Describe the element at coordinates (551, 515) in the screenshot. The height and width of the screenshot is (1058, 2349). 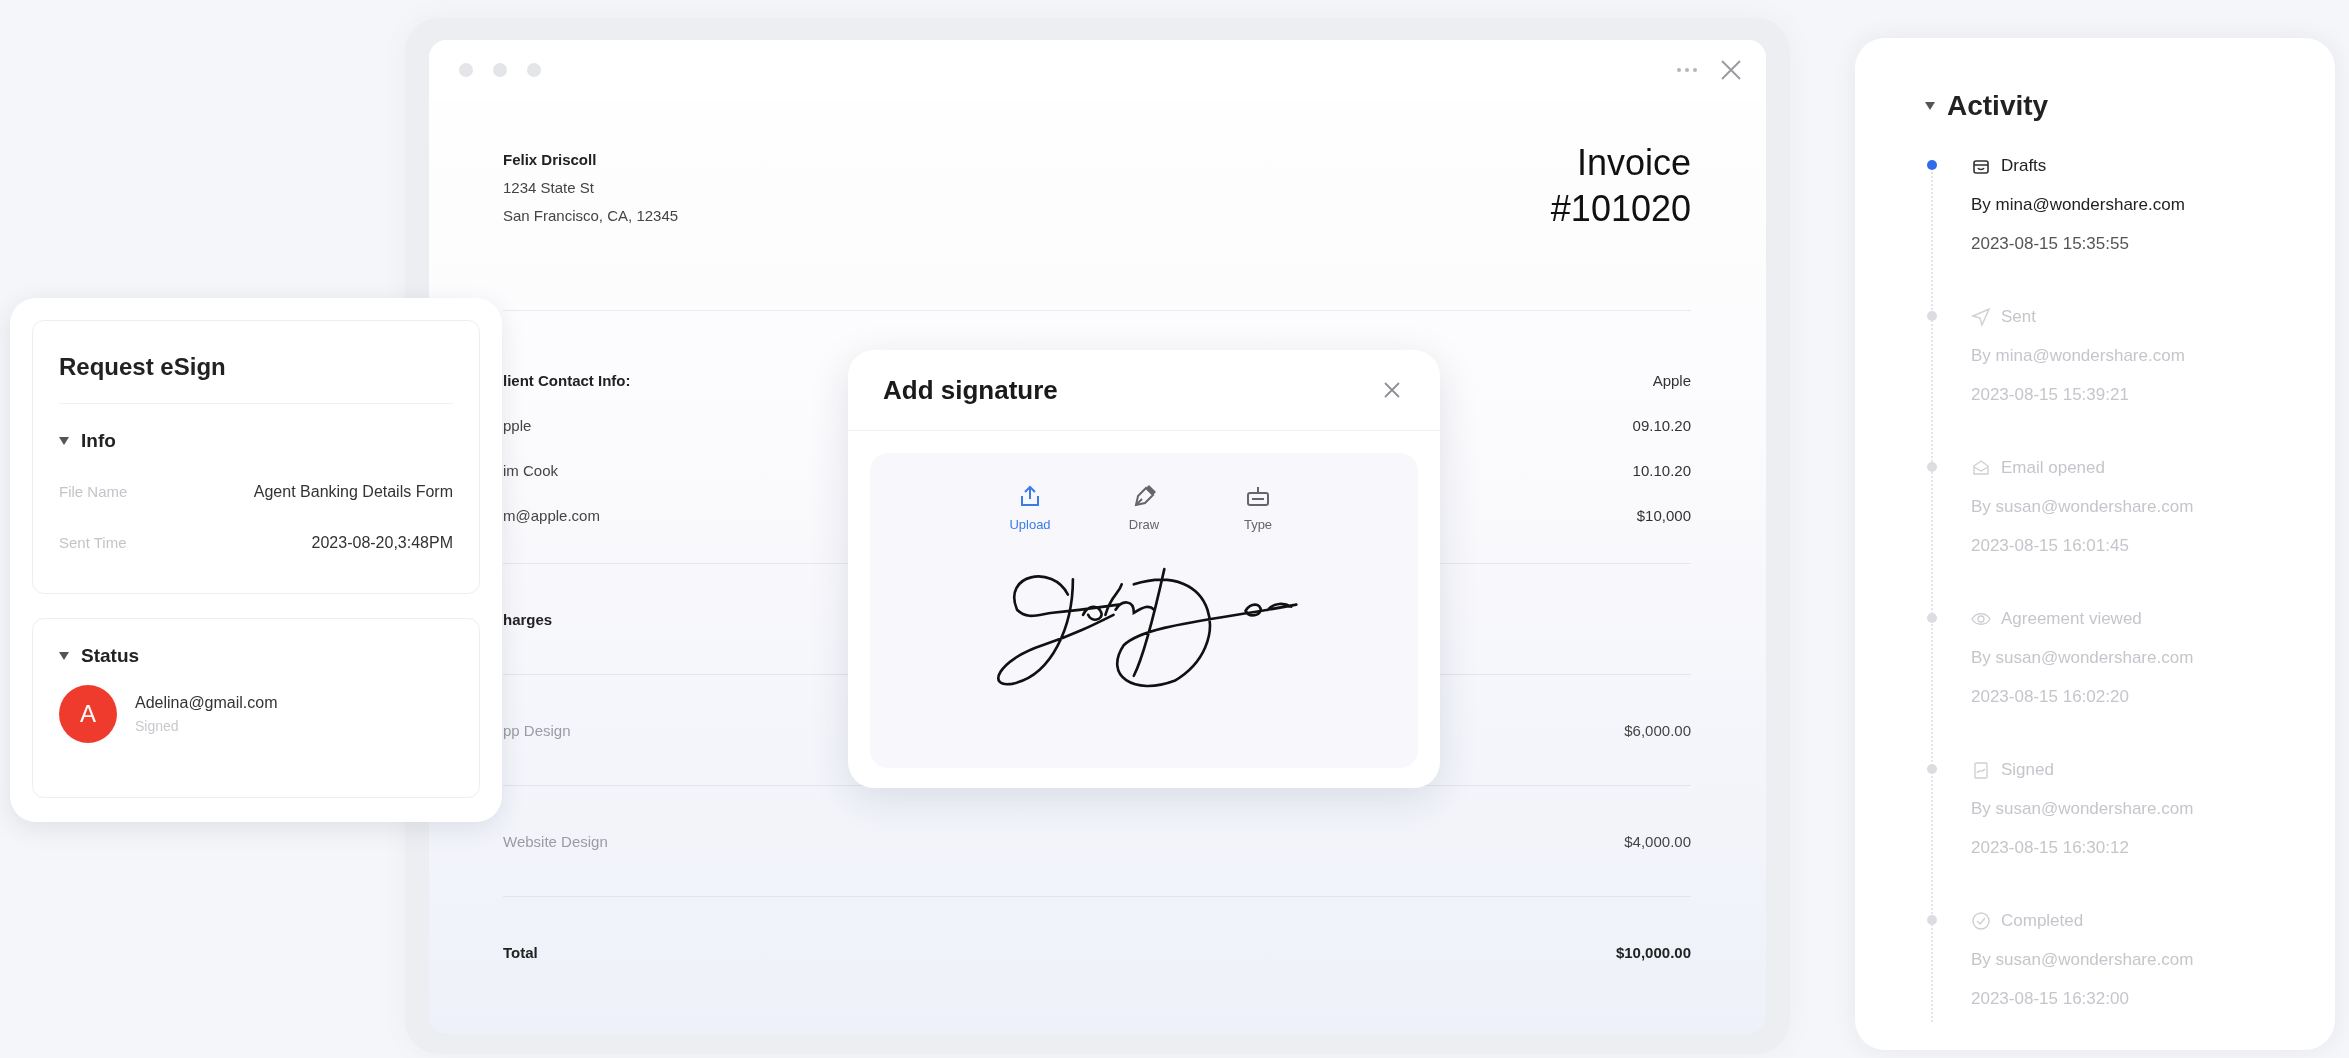
I see `contact-text: m@apple.com` at that location.